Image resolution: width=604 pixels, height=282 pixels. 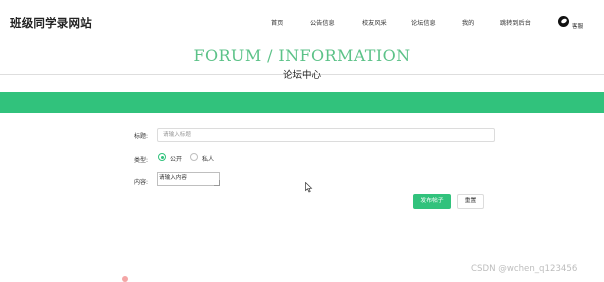 What do you see at coordinates (468, 22) in the screenshot?
I see `nav-item-mine: 我的` at bounding box center [468, 22].